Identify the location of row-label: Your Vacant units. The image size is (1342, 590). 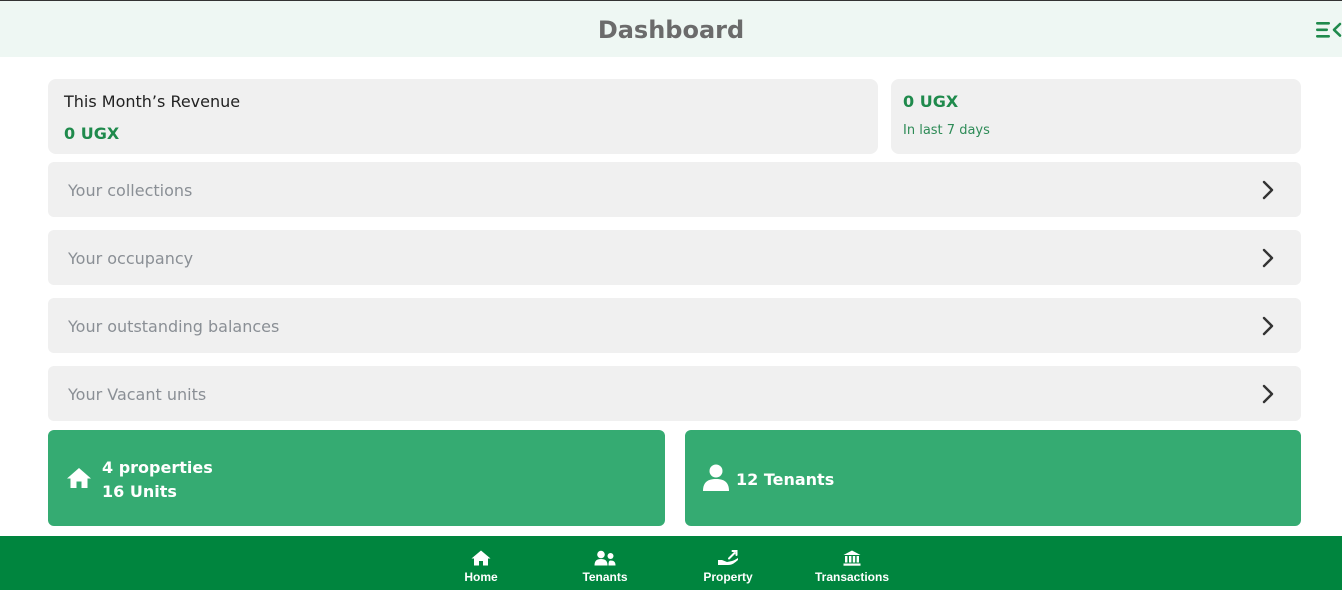
(137, 394).